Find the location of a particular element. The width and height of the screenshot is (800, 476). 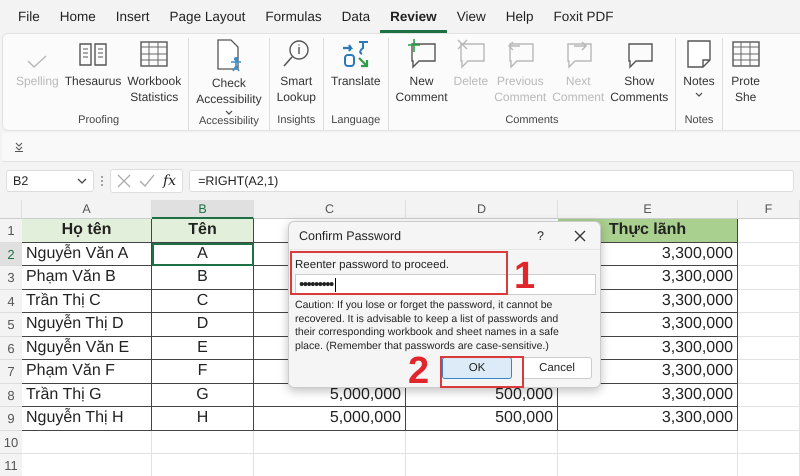

dialog-title: Confirm Password is located at coordinates (350, 235).